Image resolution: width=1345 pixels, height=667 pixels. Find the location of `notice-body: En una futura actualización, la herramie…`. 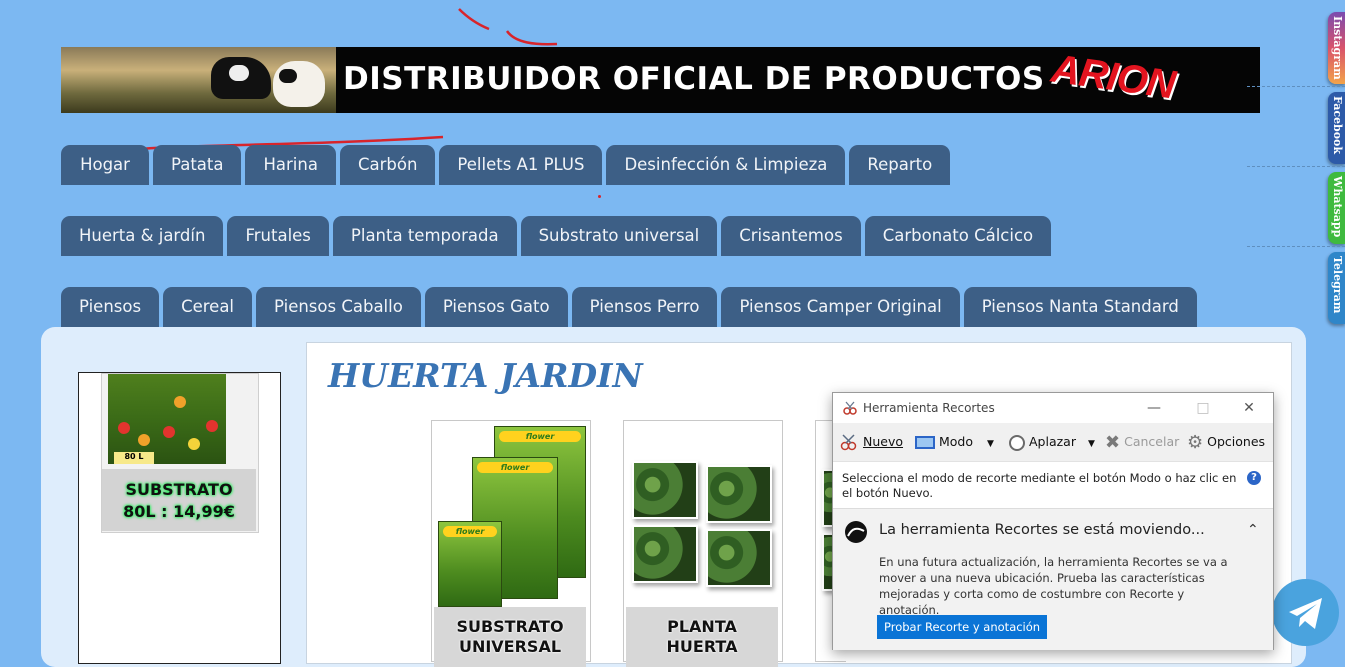

notice-body: En una futura actualización, la herramie… is located at coordinates (1053, 586).